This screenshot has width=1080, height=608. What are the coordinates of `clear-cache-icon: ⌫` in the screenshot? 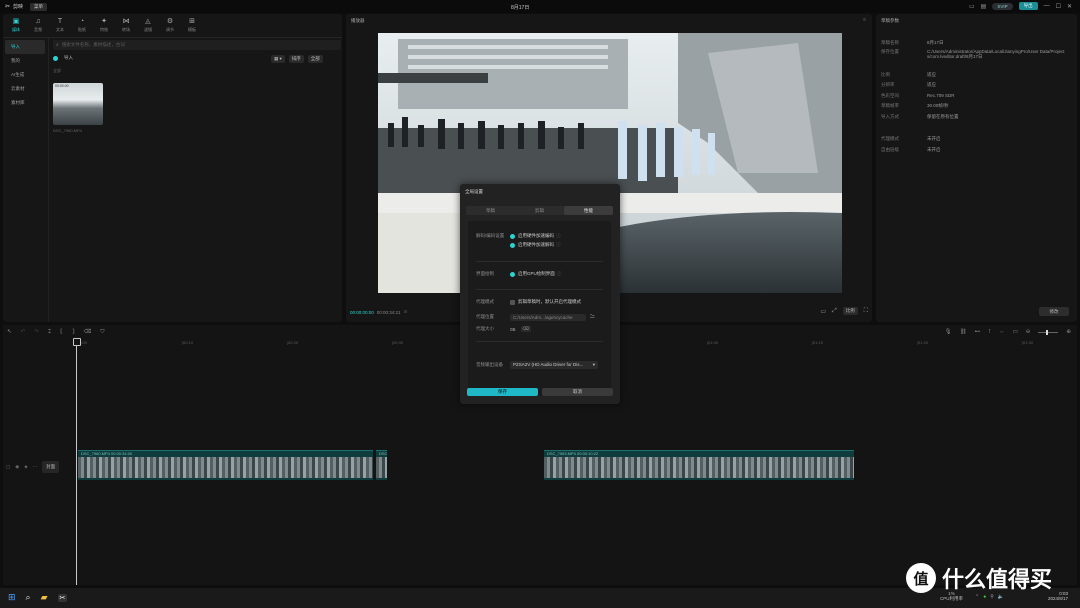 It's located at (525, 329).